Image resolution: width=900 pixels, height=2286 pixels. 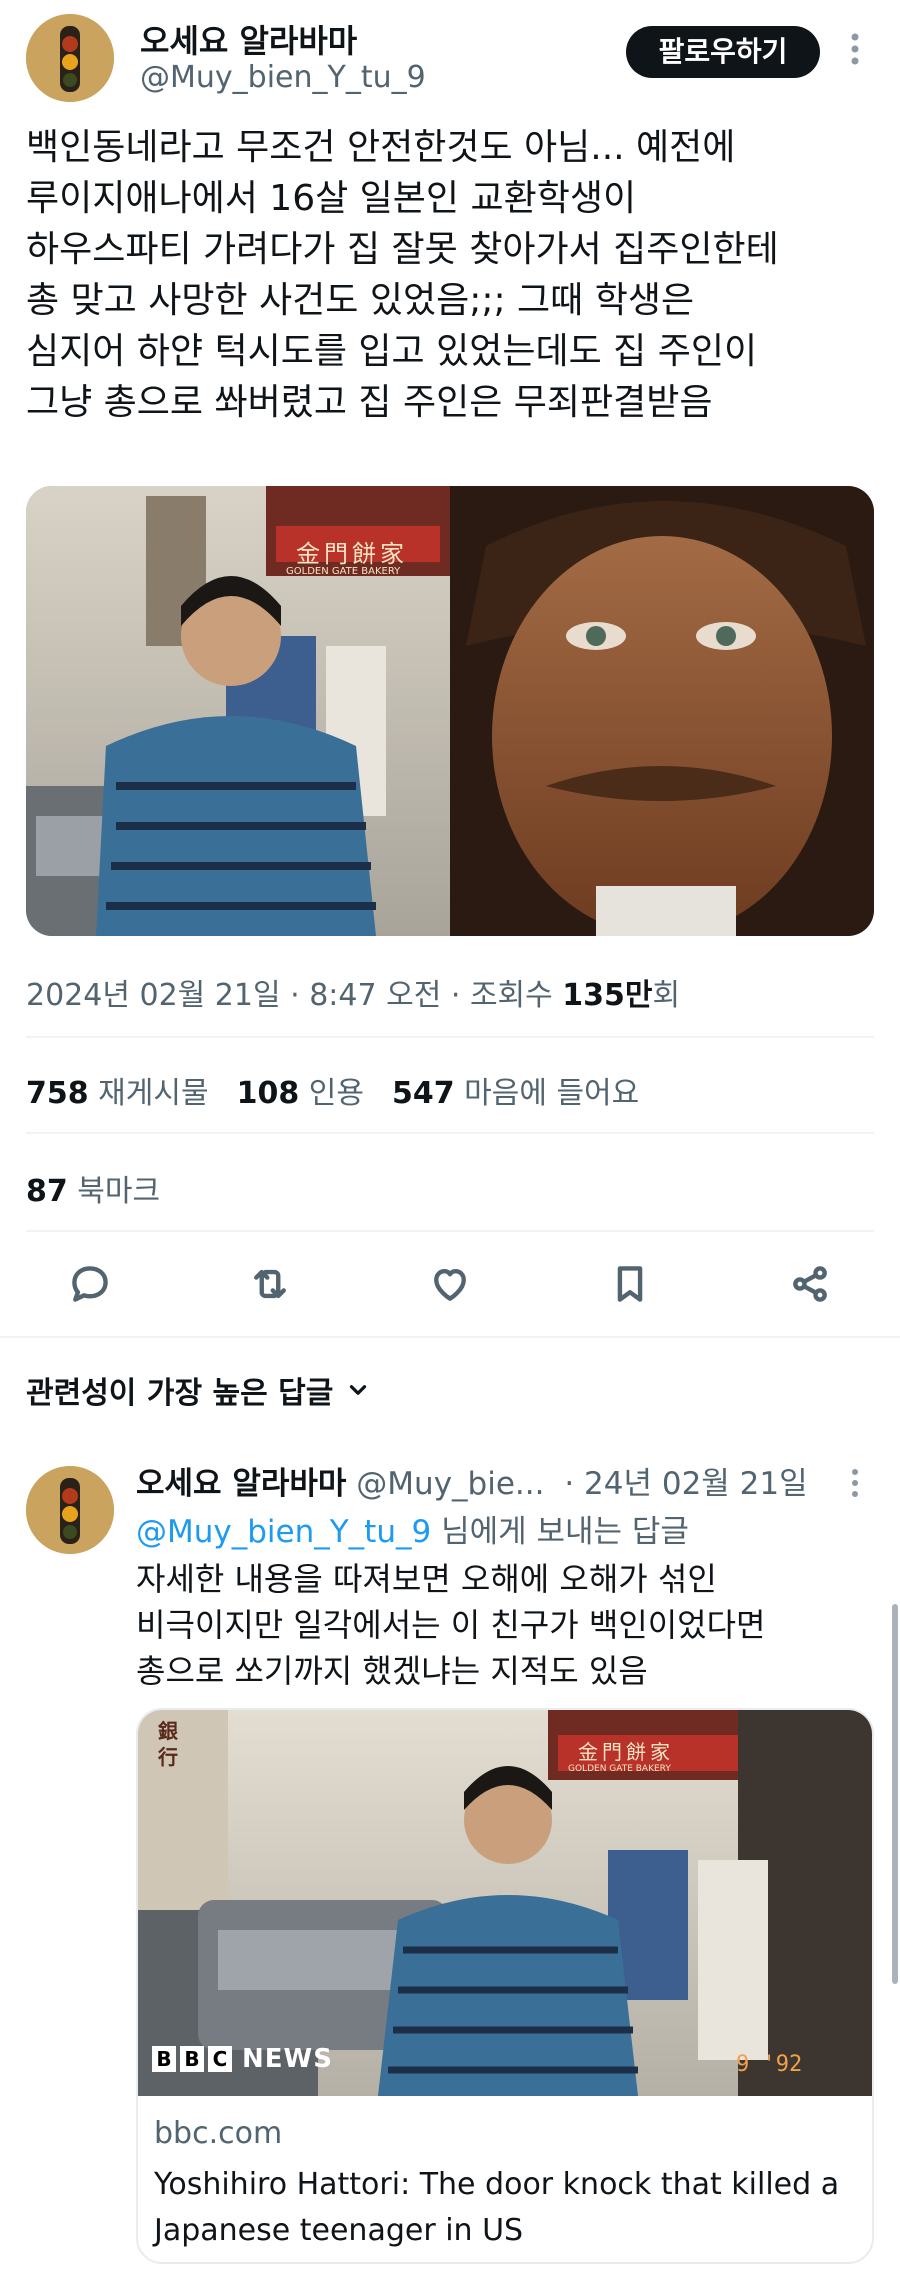 What do you see at coordinates (248, 39) in the screenshot?
I see `author-name: 오세요 알라바마` at bounding box center [248, 39].